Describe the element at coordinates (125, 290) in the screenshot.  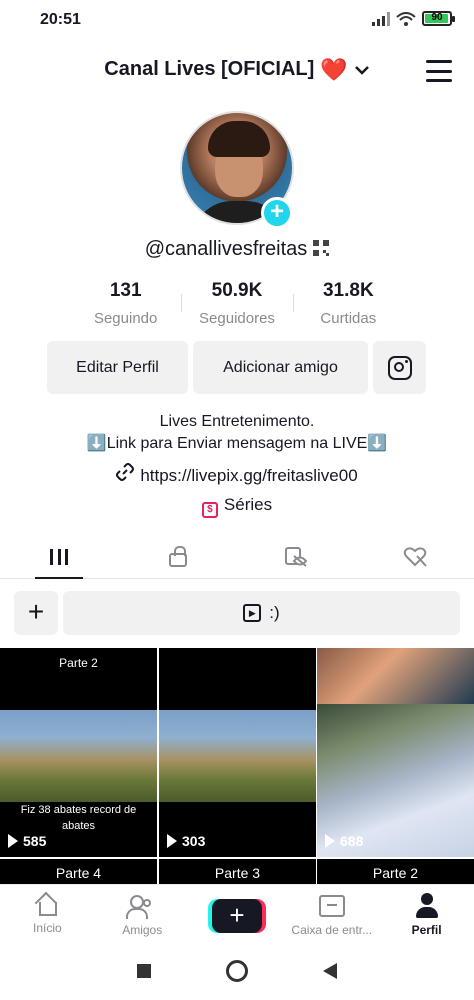
I see `stat-value: 131` at that location.